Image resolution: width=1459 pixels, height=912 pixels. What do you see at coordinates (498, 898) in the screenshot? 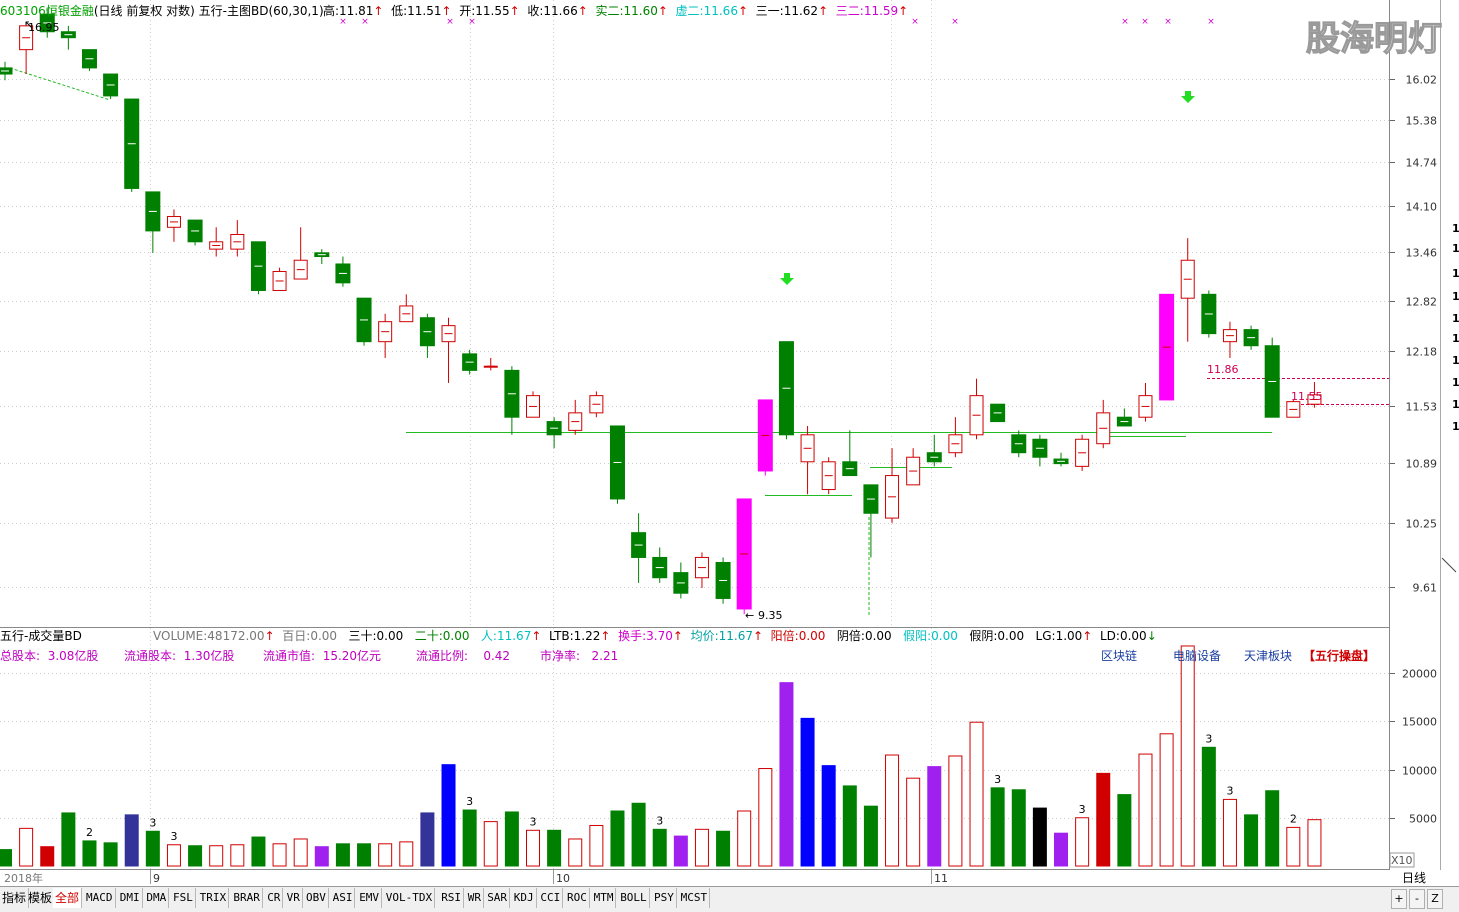
I see `tab-sar: SAR` at bounding box center [498, 898].